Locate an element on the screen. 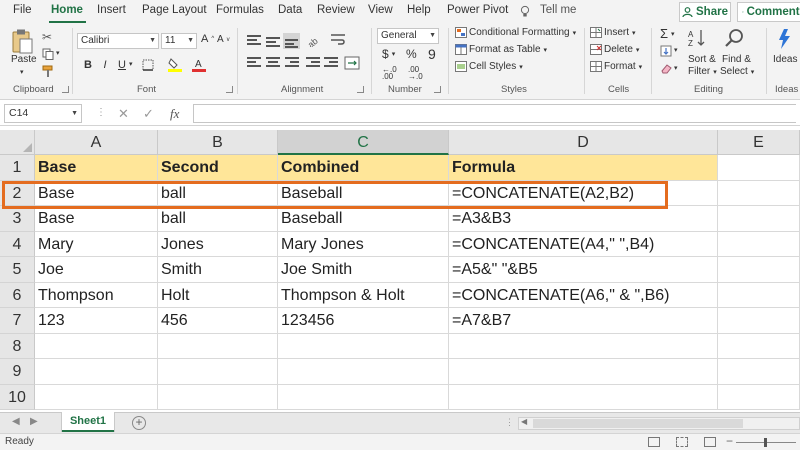 This screenshot has height=450, width=800. decrease-decimal-icon: .00 →.0 is located at coordinates (415, 73).